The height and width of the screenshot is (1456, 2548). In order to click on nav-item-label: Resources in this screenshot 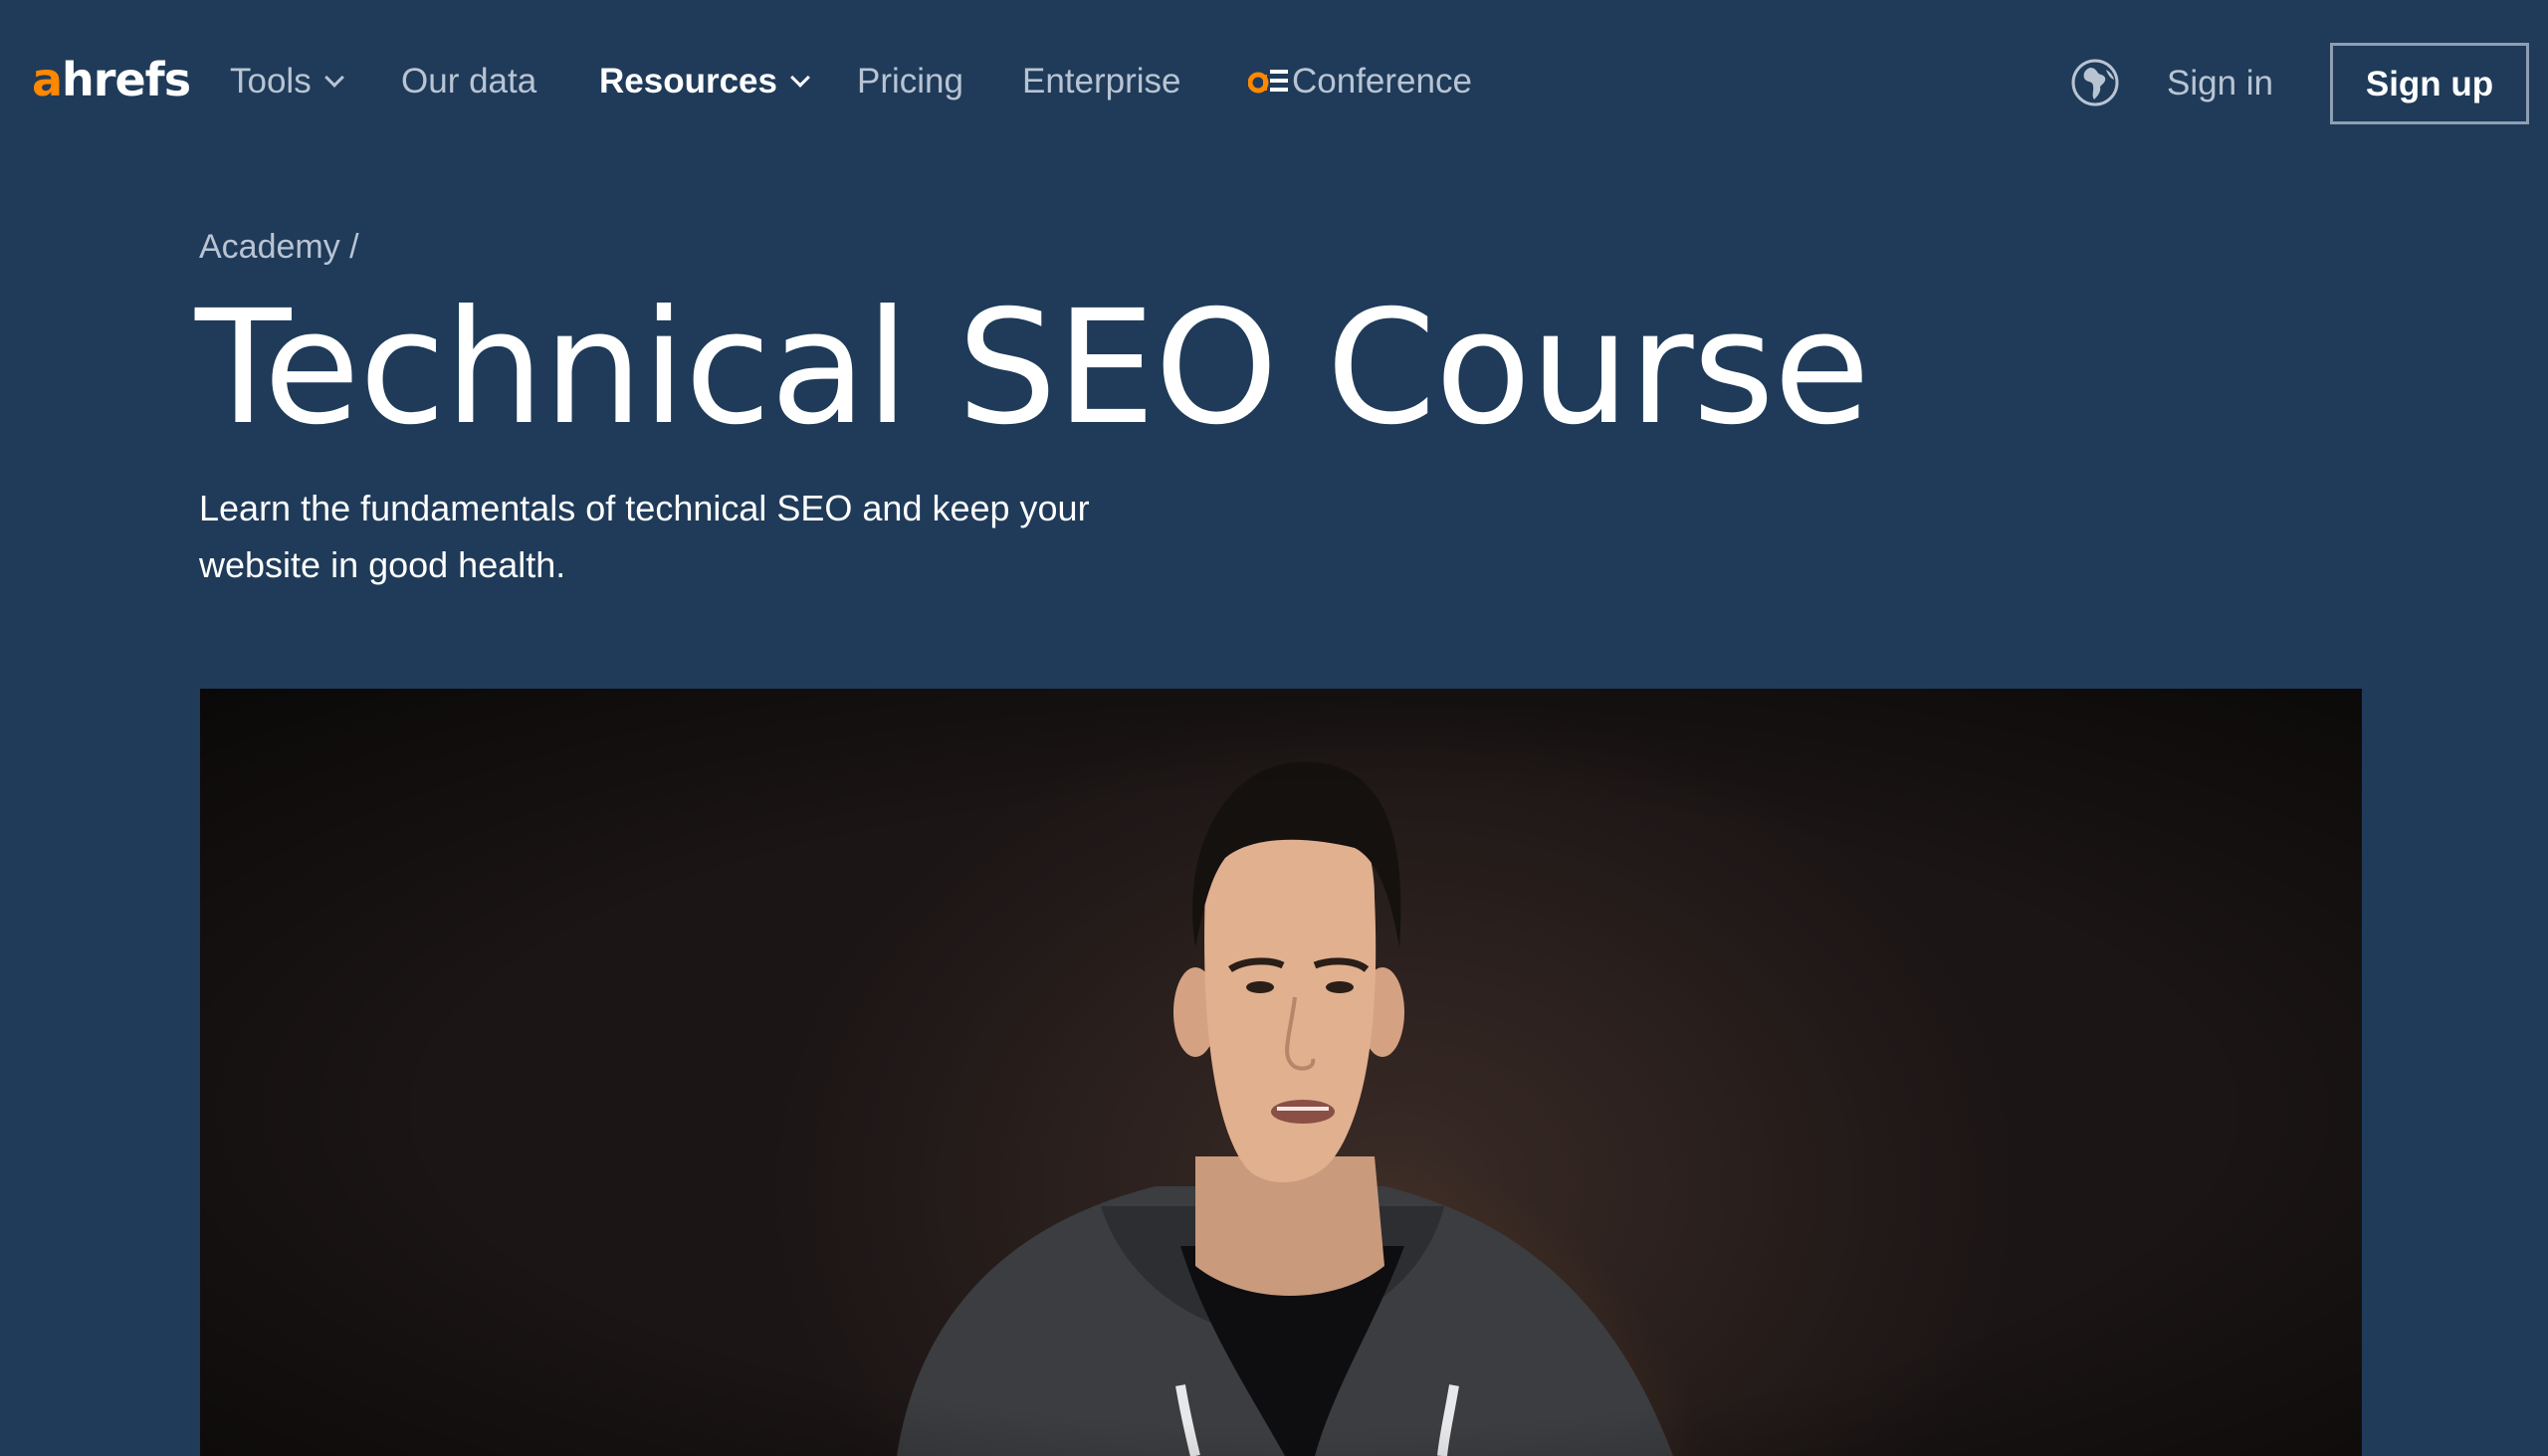, I will do `click(688, 81)`.